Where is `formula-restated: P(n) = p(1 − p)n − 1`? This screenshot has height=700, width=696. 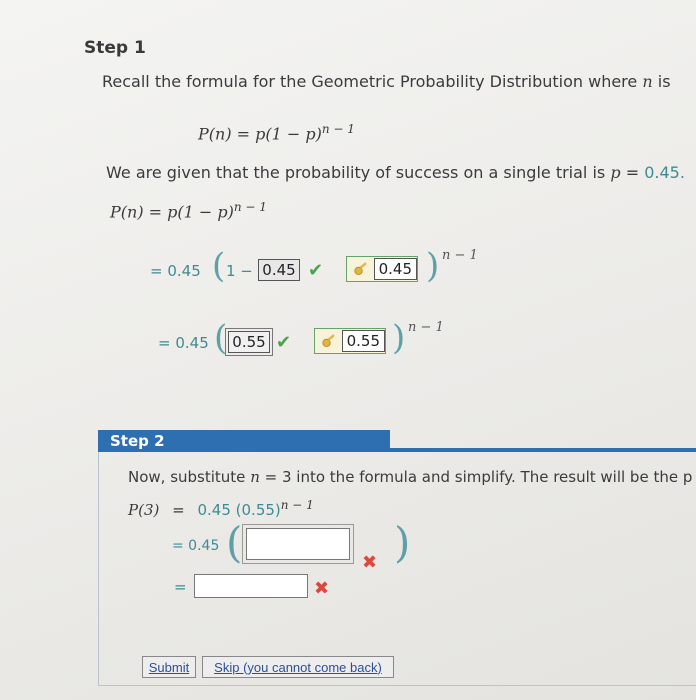 formula-restated: P(n) = p(1 − p)n − 1 is located at coordinates (188, 210).